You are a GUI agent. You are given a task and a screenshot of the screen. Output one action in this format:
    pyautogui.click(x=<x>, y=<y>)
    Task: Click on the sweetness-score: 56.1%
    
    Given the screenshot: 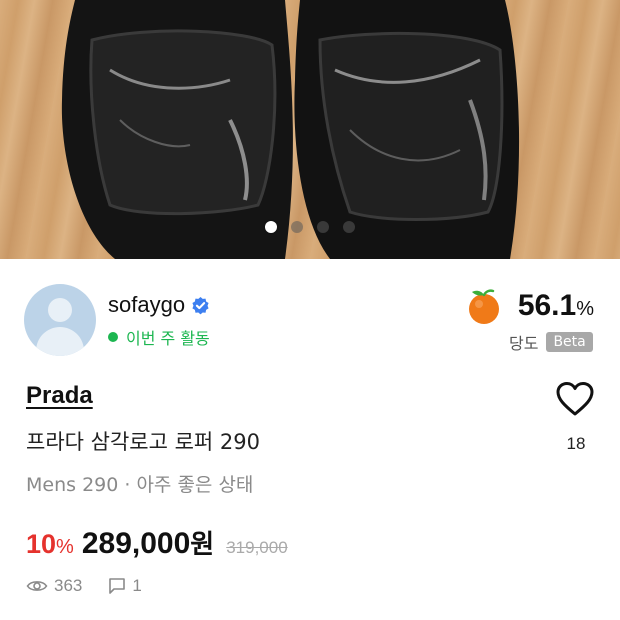 What is the action you would take?
    pyautogui.click(x=529, y=306)
    